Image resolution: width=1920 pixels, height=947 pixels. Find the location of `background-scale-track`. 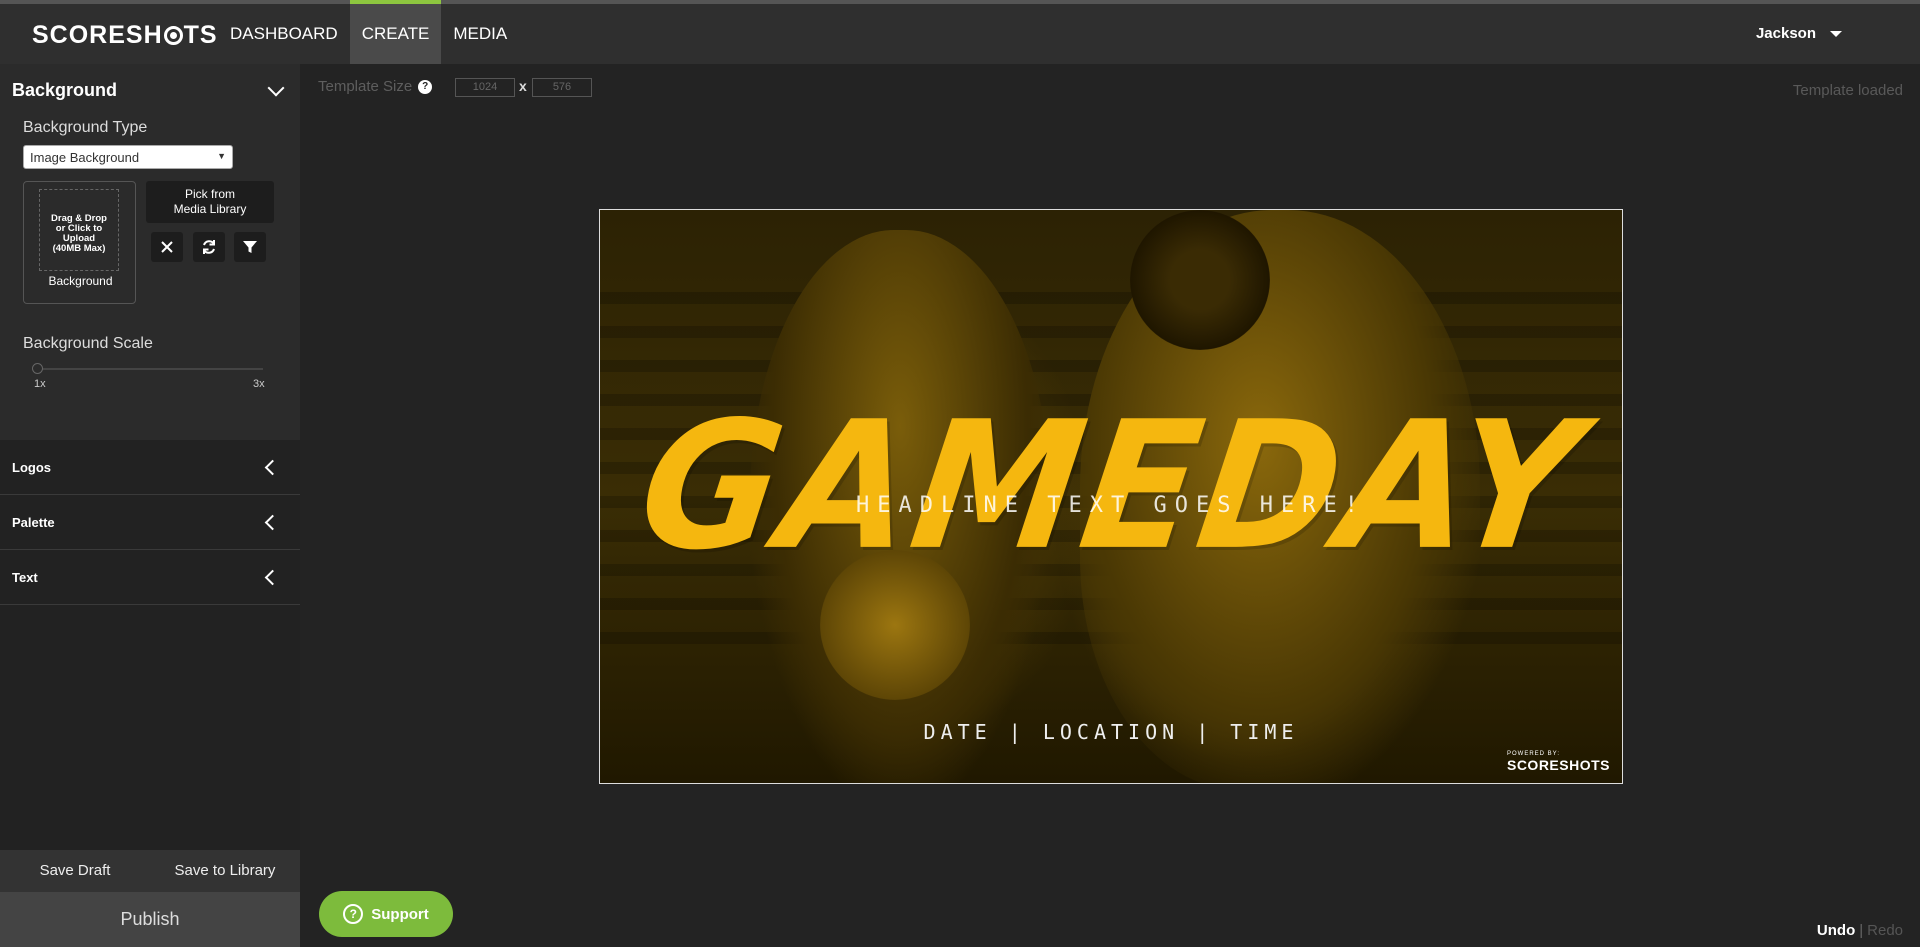

background-scale-track is located at coordinates (150, 369).